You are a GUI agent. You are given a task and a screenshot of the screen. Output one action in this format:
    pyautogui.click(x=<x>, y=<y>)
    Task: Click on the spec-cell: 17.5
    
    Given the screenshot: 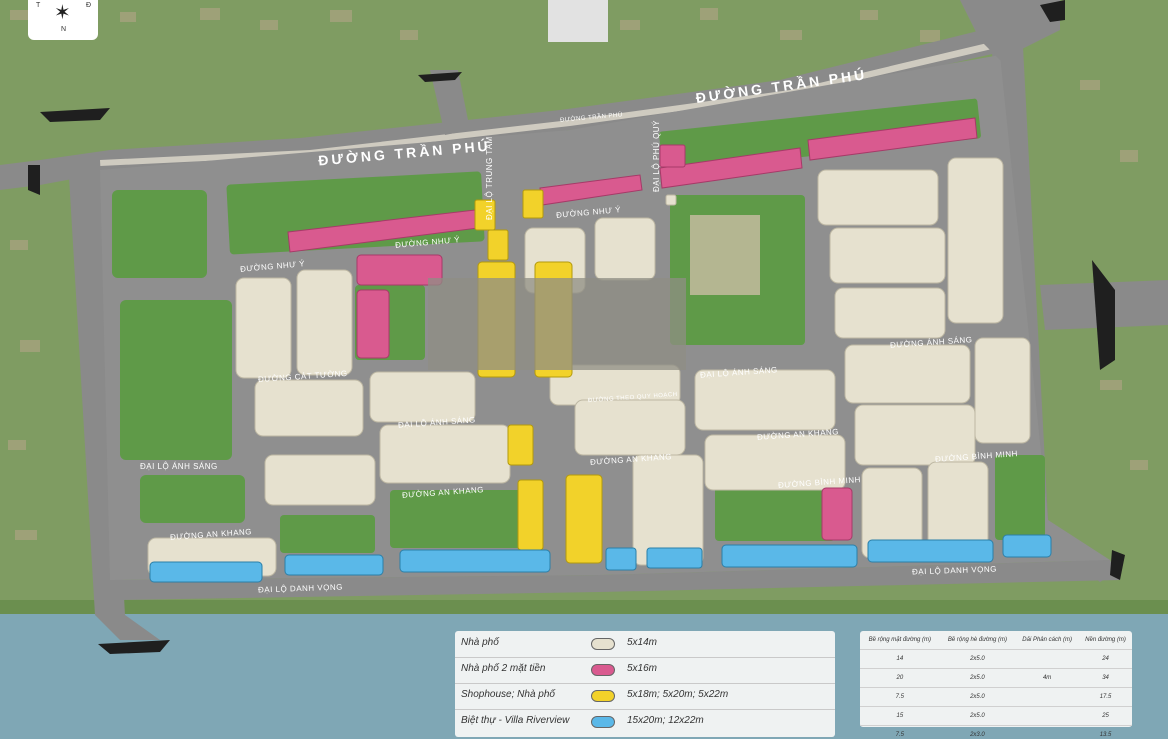 What is the action you would take?
    pyautogui.click(x=1105, y=697)
    